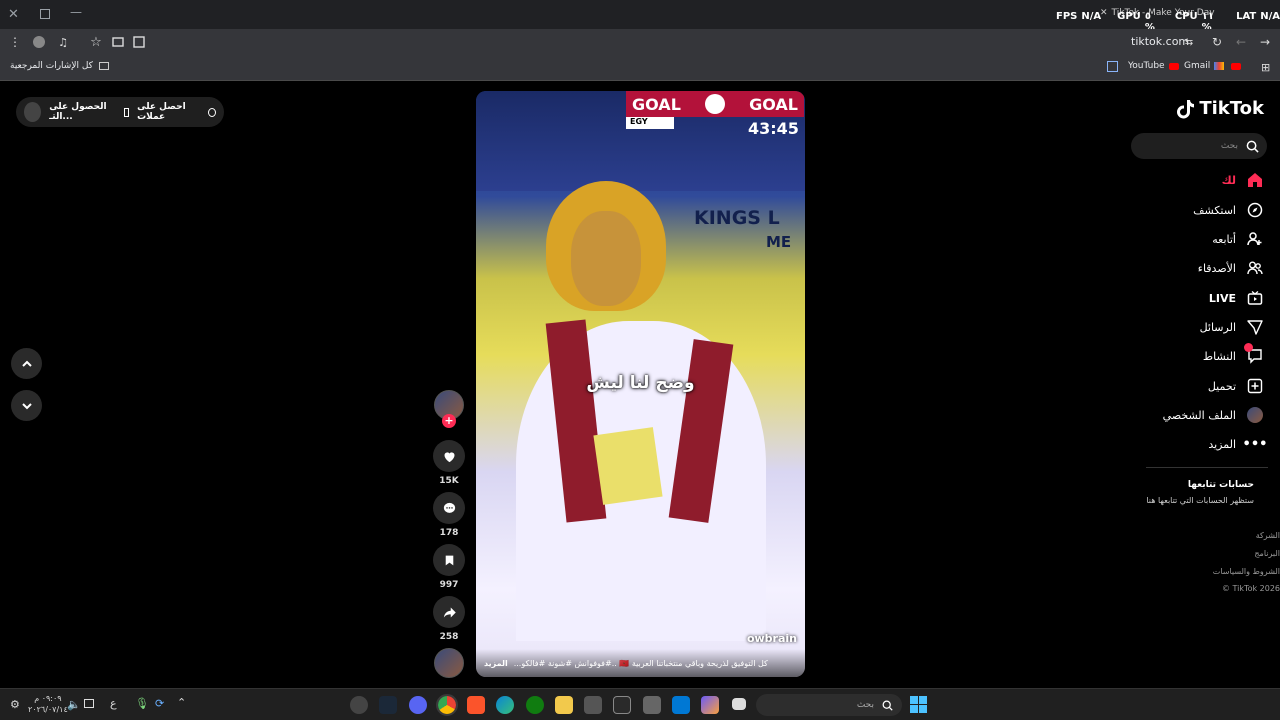 The image size is (1280, 720). I want to click on follow-plus-icon: +, so click(449, 421).